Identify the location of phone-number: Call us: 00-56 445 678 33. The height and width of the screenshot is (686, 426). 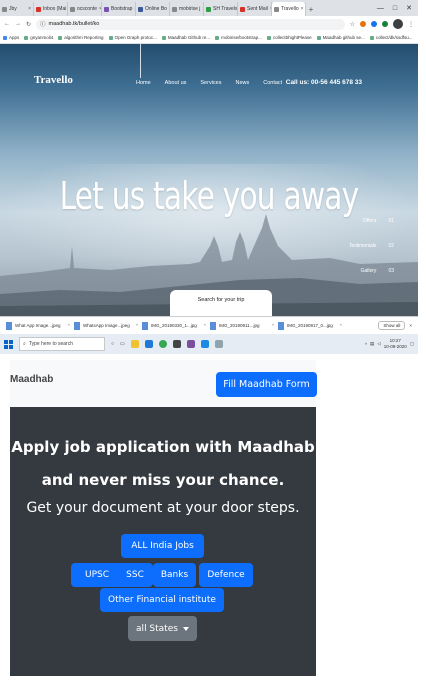
(323, 82).